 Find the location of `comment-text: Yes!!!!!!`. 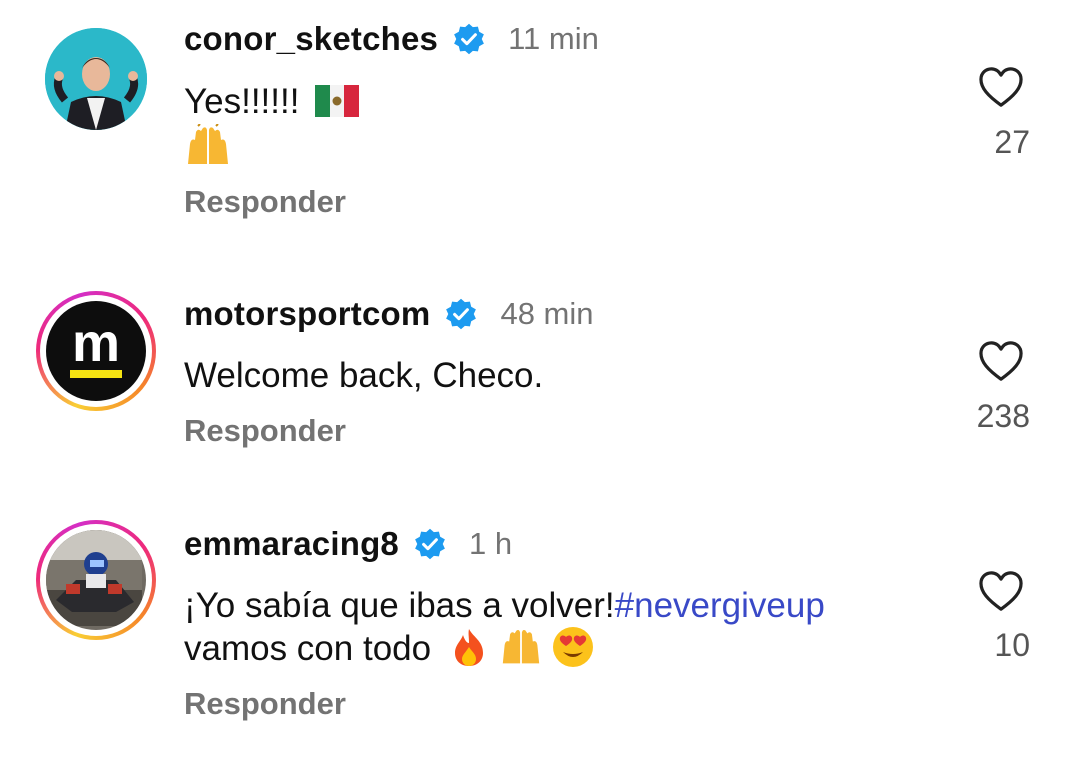

comment-text: Yes!!!!!! is located at coordinates (272, 102).